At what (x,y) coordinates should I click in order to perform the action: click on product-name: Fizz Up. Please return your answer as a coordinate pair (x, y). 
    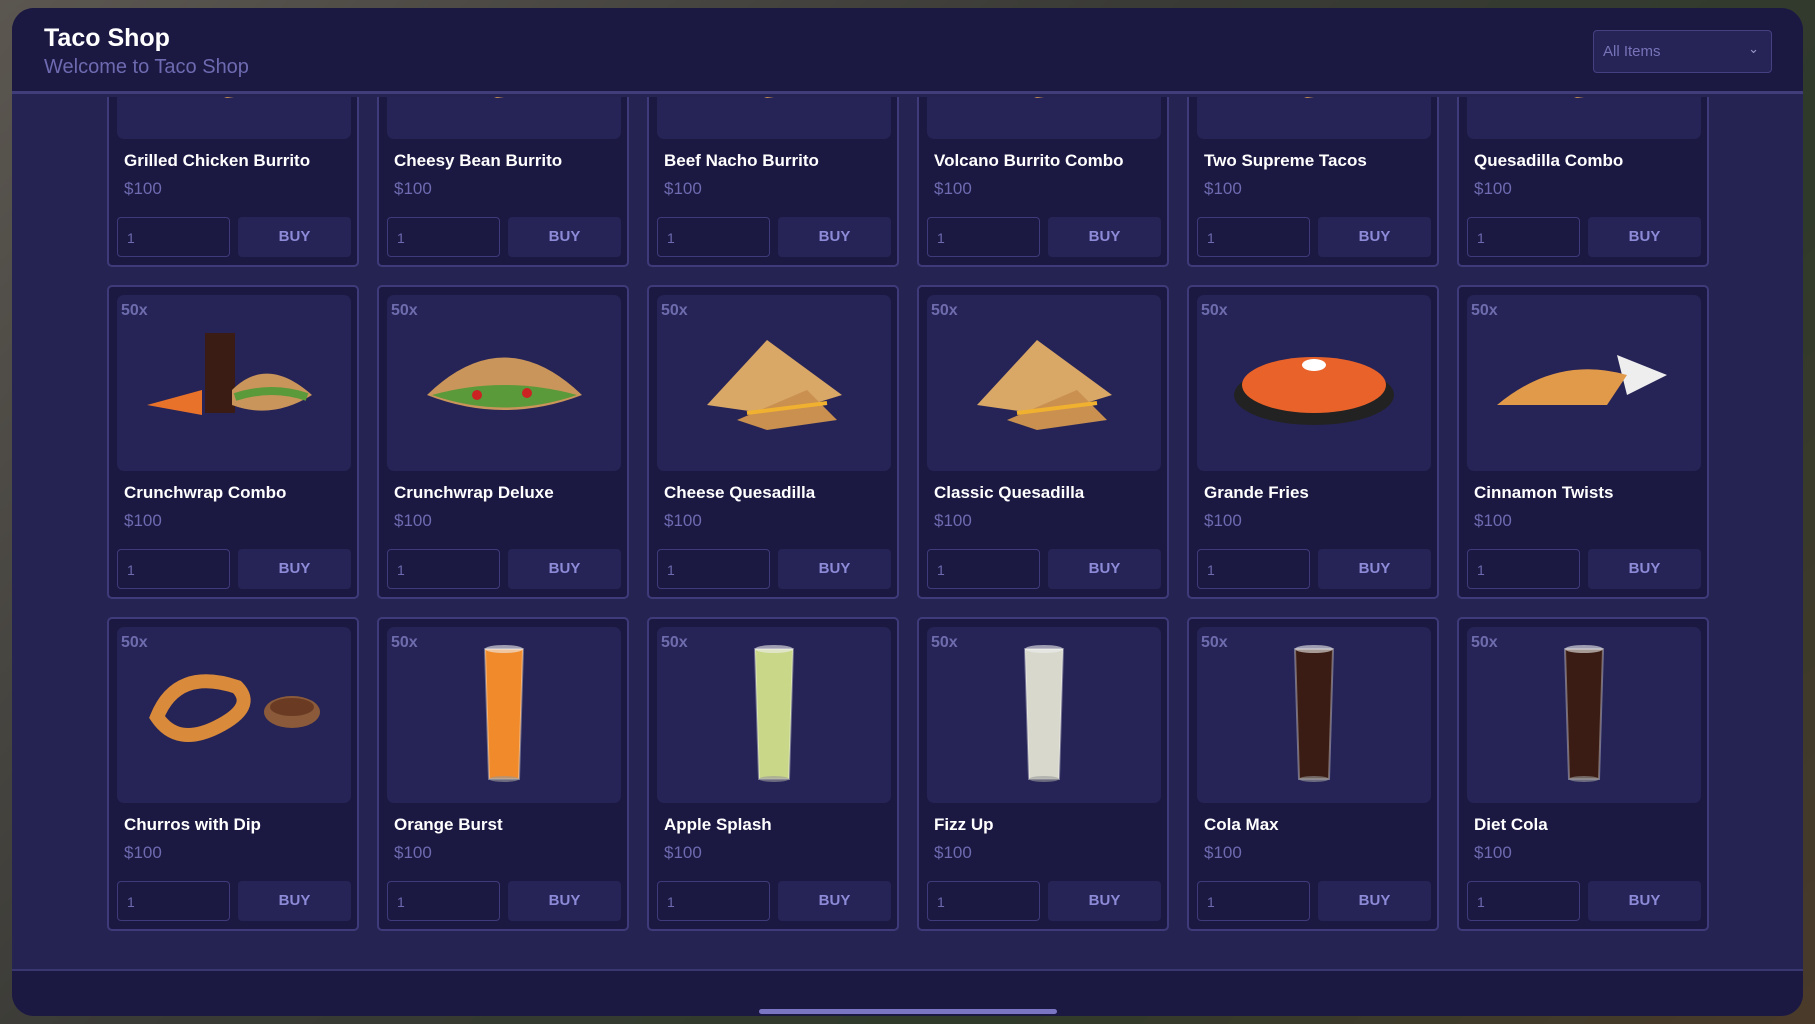
    Looking at the image, I should click on (964, 824).